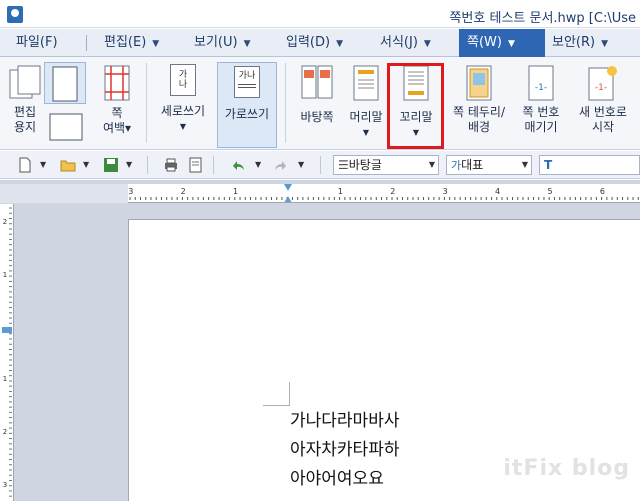 This screenshot has height=501, width=640. I want to click on page-number-button: -1- 쪽 번호 매기기, so click(541, 99).